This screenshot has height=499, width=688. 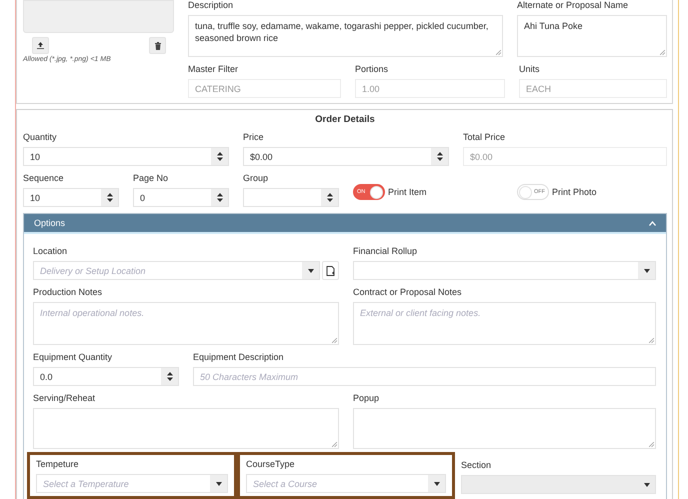 I want to click on upload-button, so click(x=40, y=45).